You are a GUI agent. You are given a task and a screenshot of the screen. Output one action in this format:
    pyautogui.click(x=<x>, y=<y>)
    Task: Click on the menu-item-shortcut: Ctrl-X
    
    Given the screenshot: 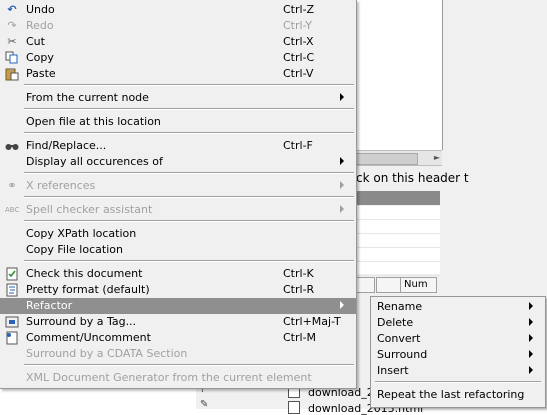 What is the action you would take?
    pyautogui.click(x=298, y=41)
    